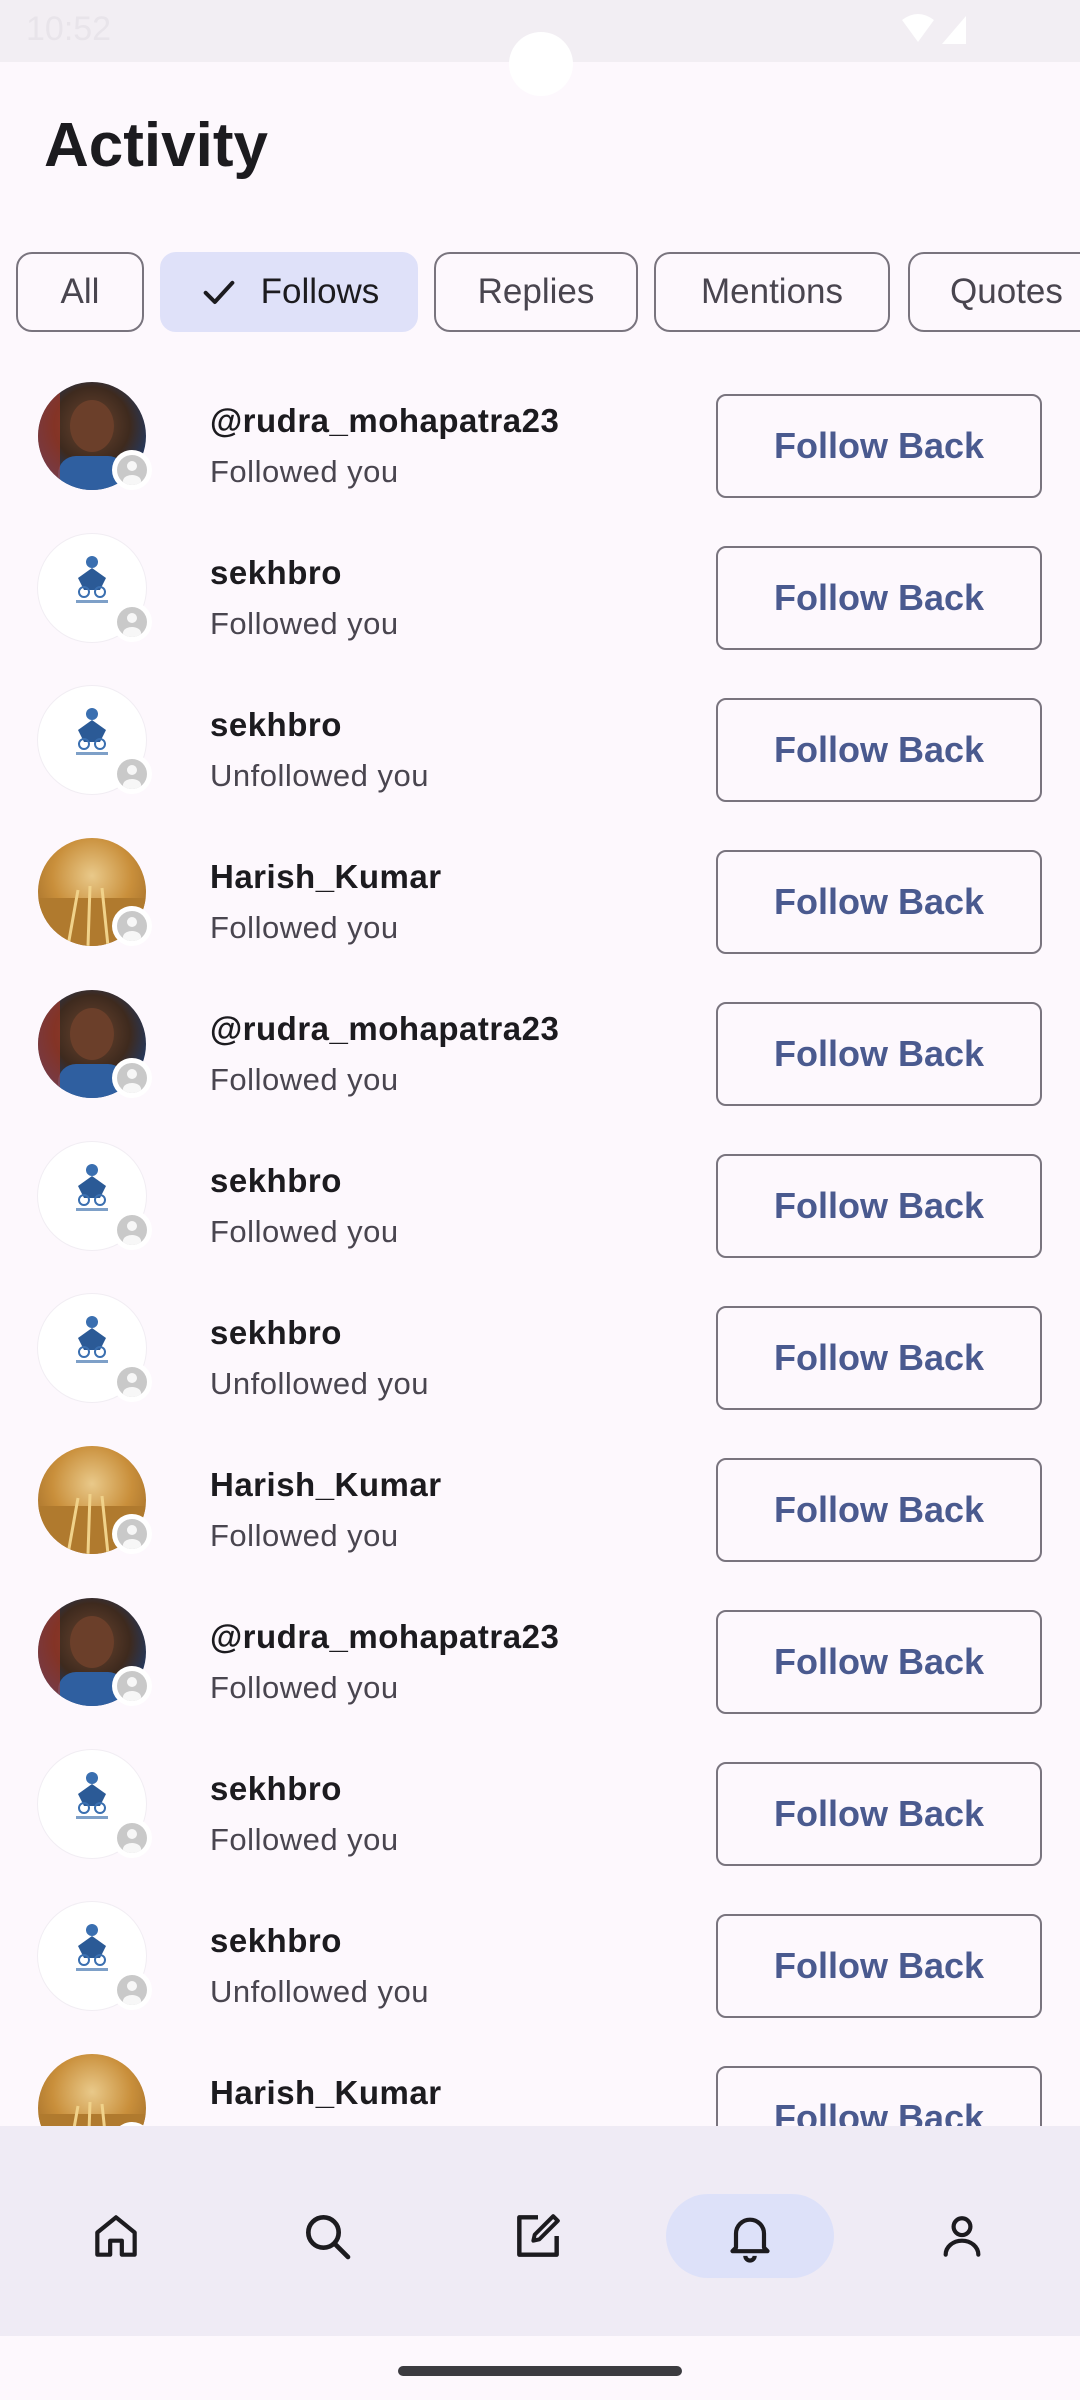 The width and height of the screenshot is (1080, 2400). Describe the element at coordinates (954, 30) in the screenshot. I see `signal-icon` at that location.